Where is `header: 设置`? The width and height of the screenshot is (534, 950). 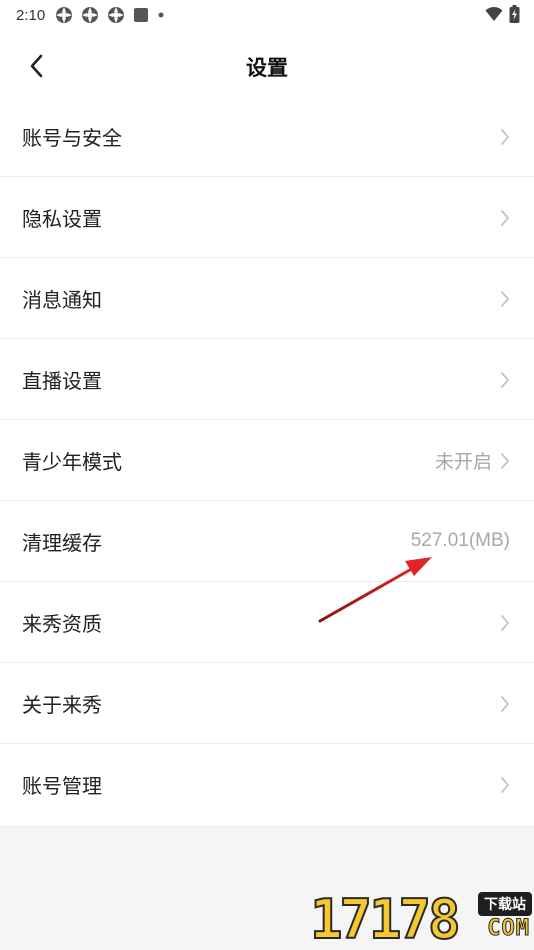
header: 设置 is located at coordinates (267, 63).